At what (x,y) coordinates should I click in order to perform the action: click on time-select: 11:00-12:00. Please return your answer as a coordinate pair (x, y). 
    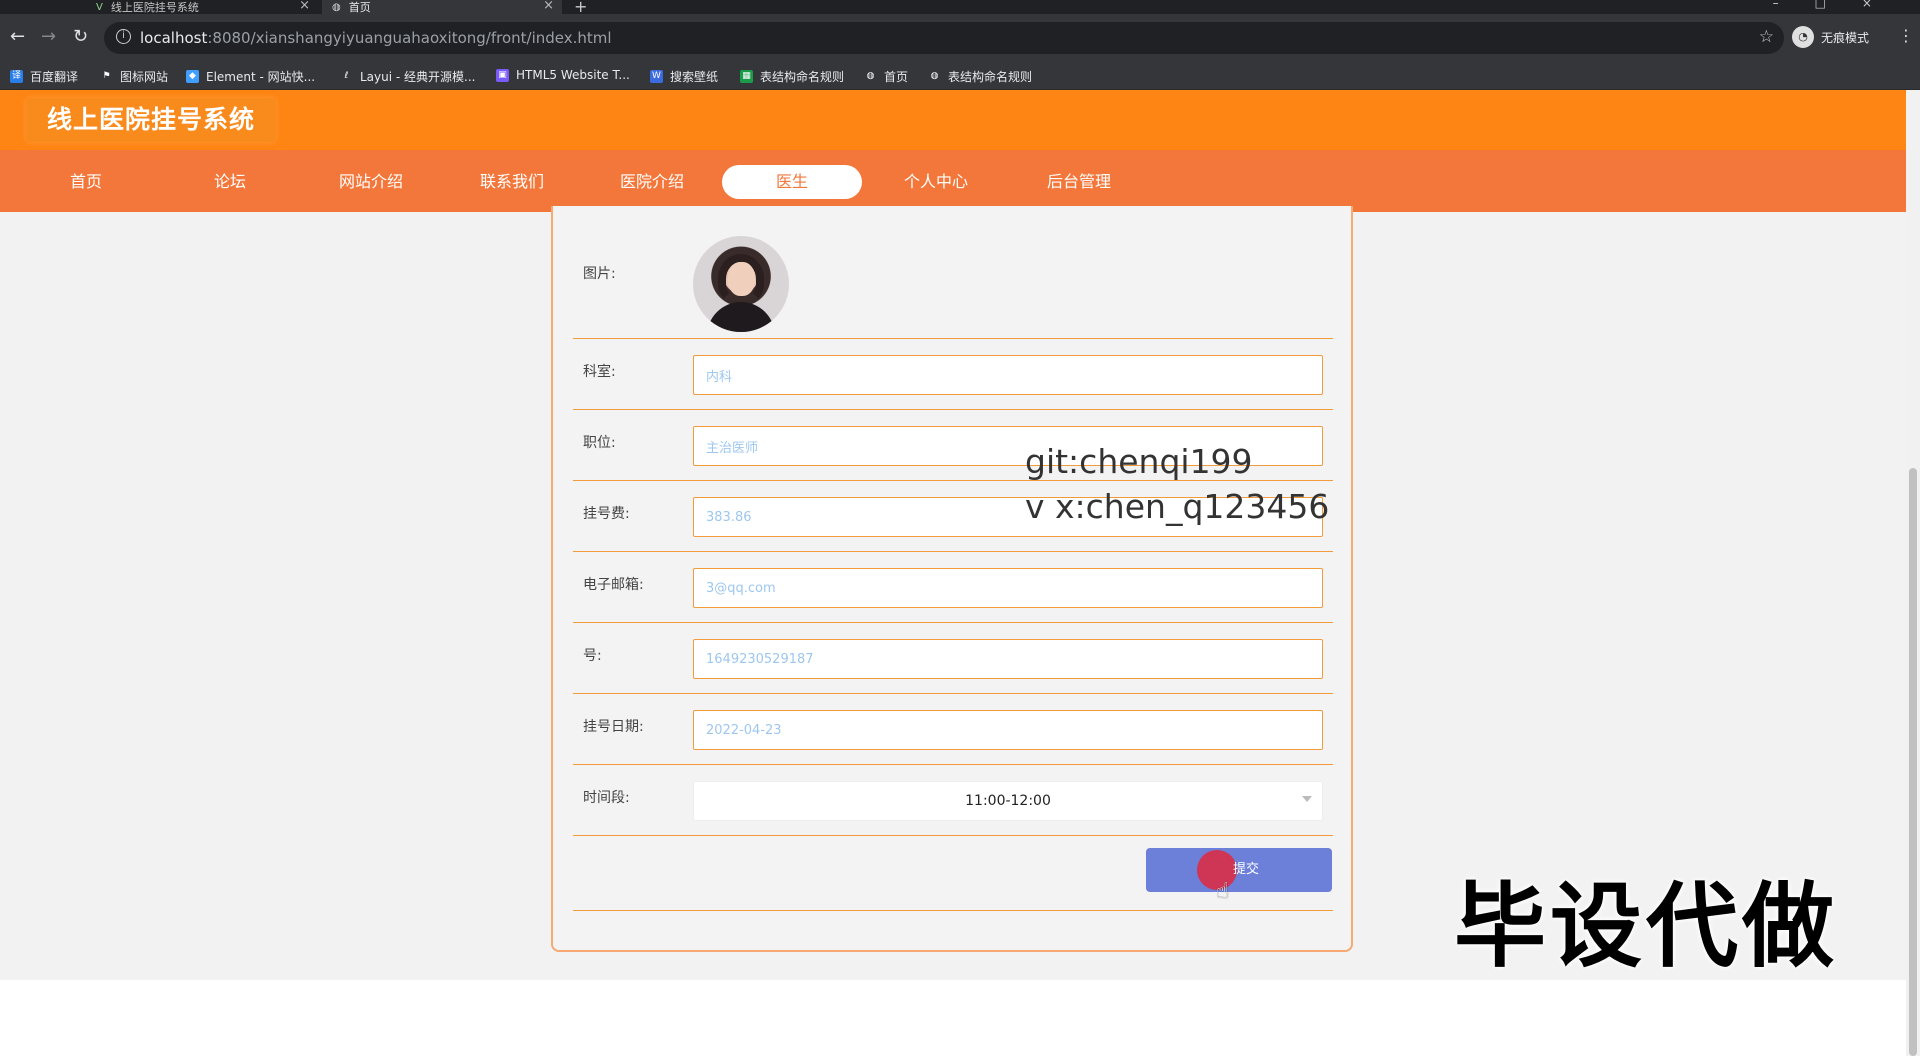
    Looking at the image, I should click on (1008, 801).